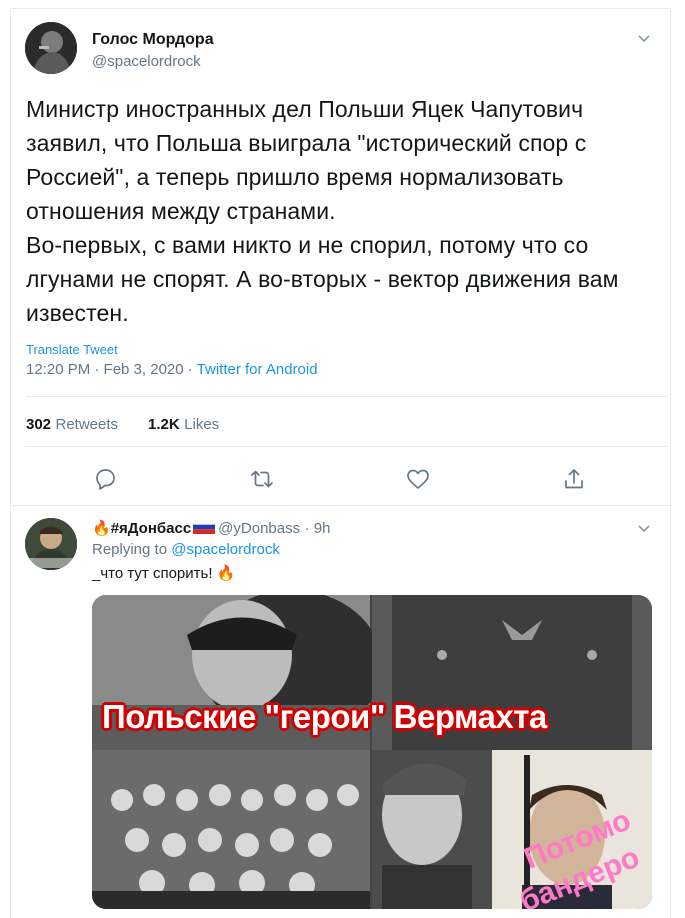 The width and height of the screenshot is (685, 918). I want to click on retweets-count: 302, so click(39, 424).